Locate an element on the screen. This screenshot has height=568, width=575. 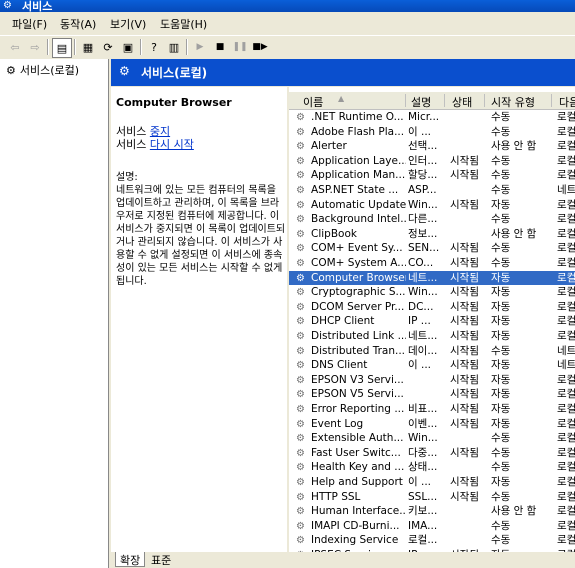
column-header: 이름 ▲ 설명 상태 시작 유형 다음 is located at coordinates (432, 101).